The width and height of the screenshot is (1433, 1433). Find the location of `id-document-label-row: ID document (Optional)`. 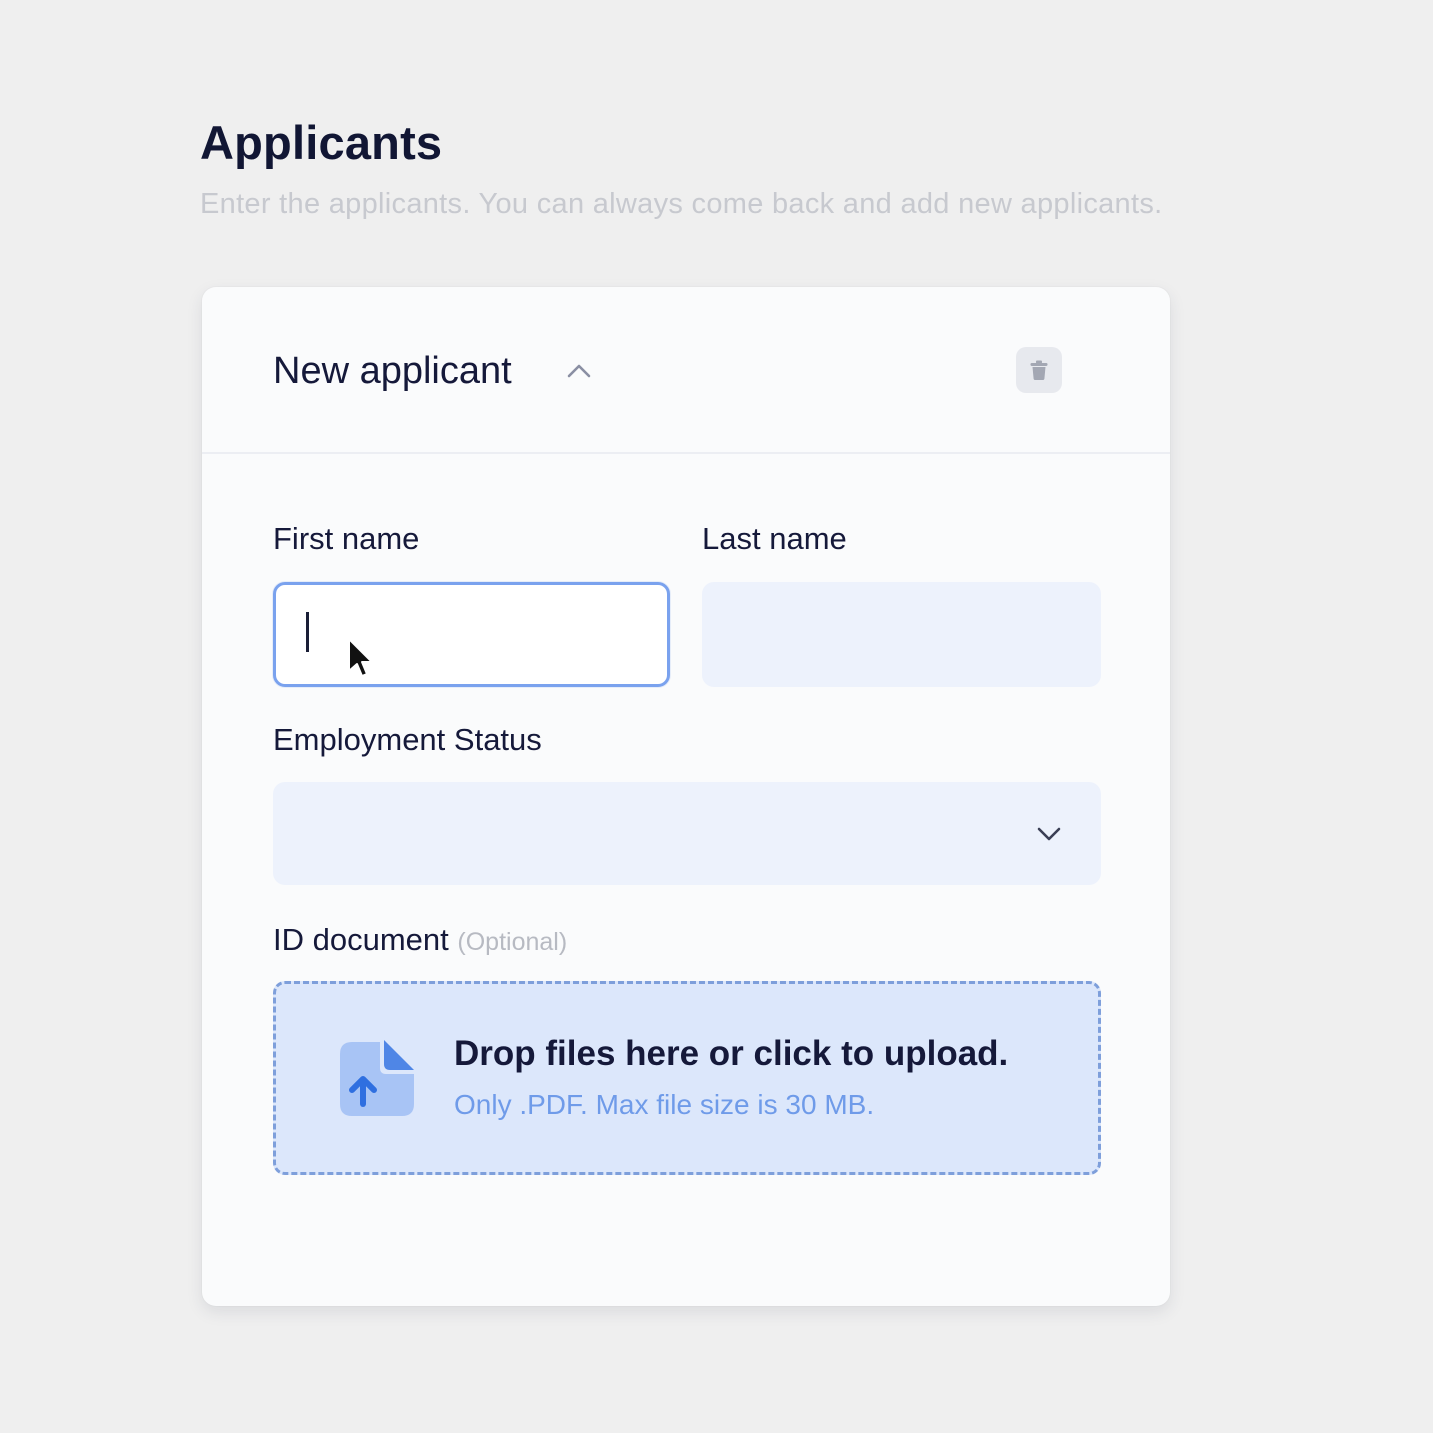

id-document-label-row: ID document (Optional) is located at coordinates (420, 941).